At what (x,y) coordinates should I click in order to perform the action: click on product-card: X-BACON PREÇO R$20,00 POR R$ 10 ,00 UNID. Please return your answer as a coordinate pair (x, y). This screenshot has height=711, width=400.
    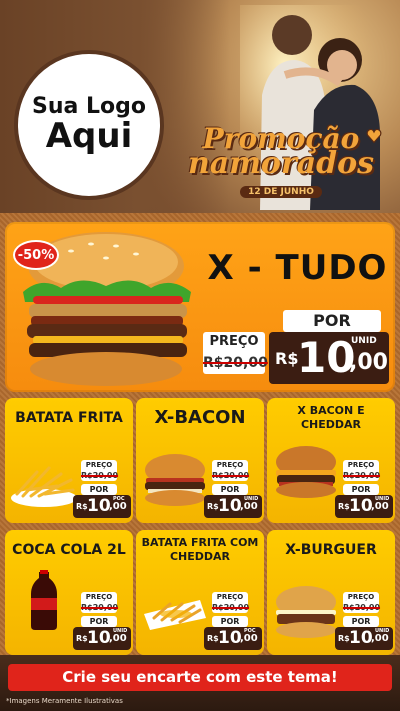
    Looking at the image, I should click on (200, 460).